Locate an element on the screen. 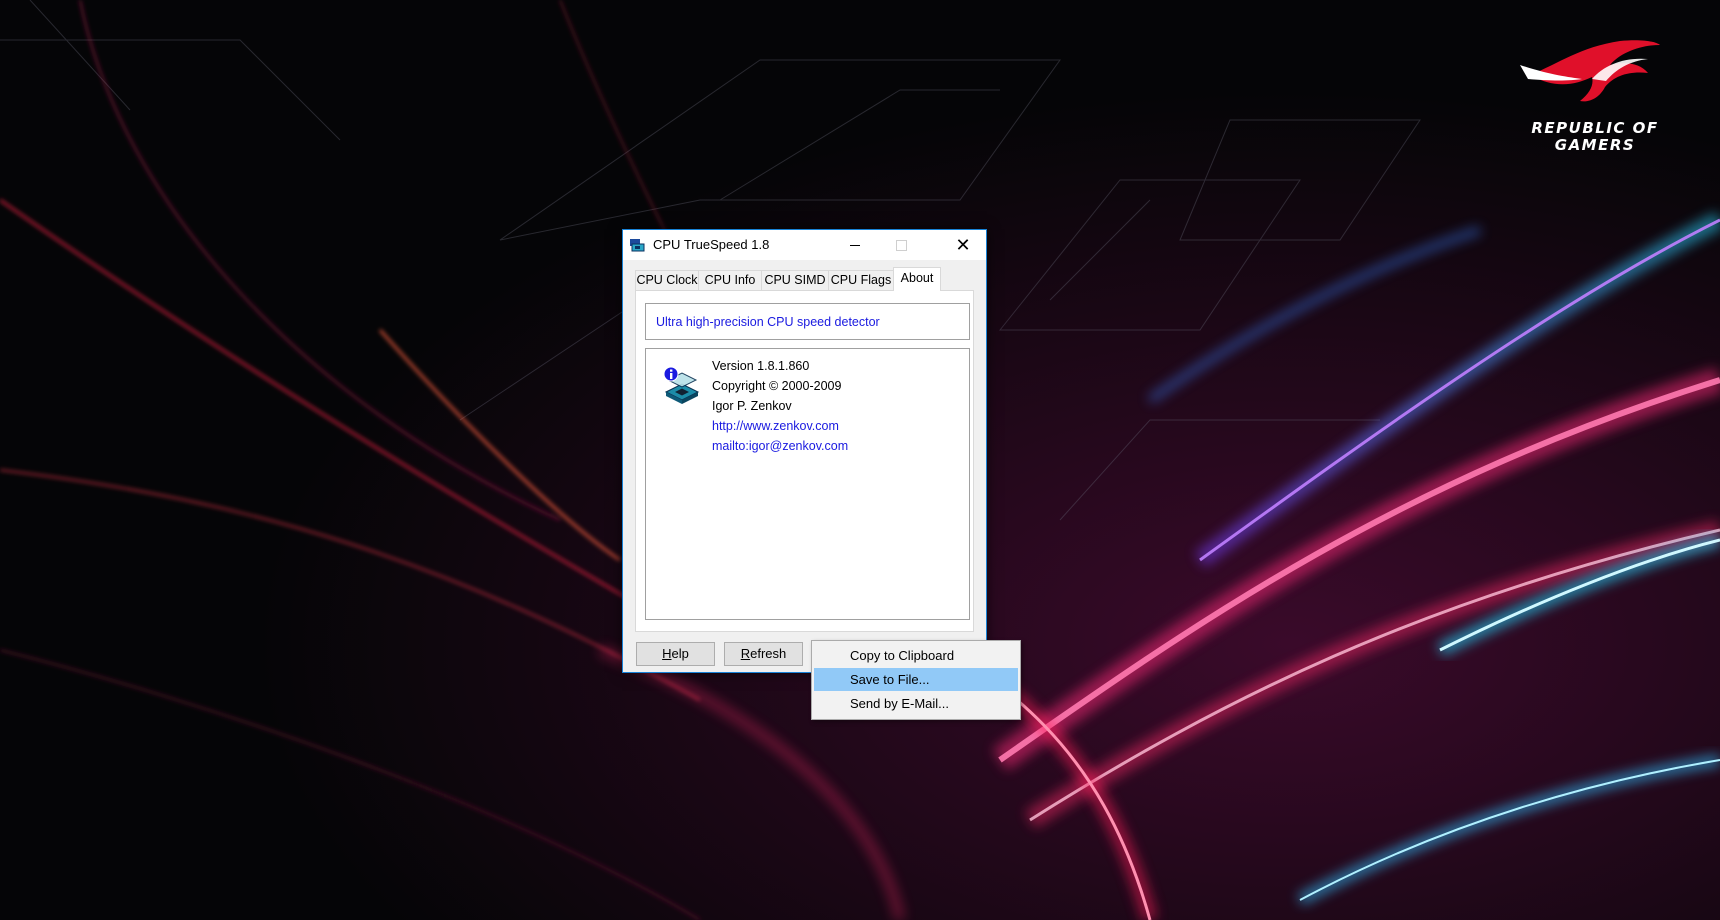 Image resolution: width=1720 pixels, height=920 pixels. email-link: mailto:igor@zenkov.com is located at coordinates (780, 446).